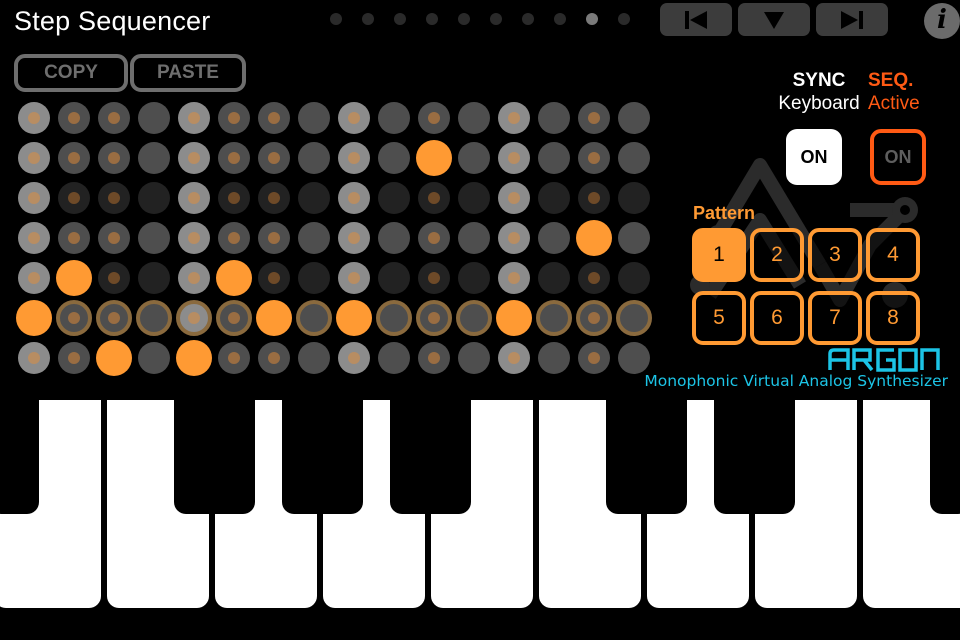 The width and height of the screenshot is (960, 640). Describe the element at coordinates (893, 255) in the screenshot. I see `pattern-button-4: 4` at that location.